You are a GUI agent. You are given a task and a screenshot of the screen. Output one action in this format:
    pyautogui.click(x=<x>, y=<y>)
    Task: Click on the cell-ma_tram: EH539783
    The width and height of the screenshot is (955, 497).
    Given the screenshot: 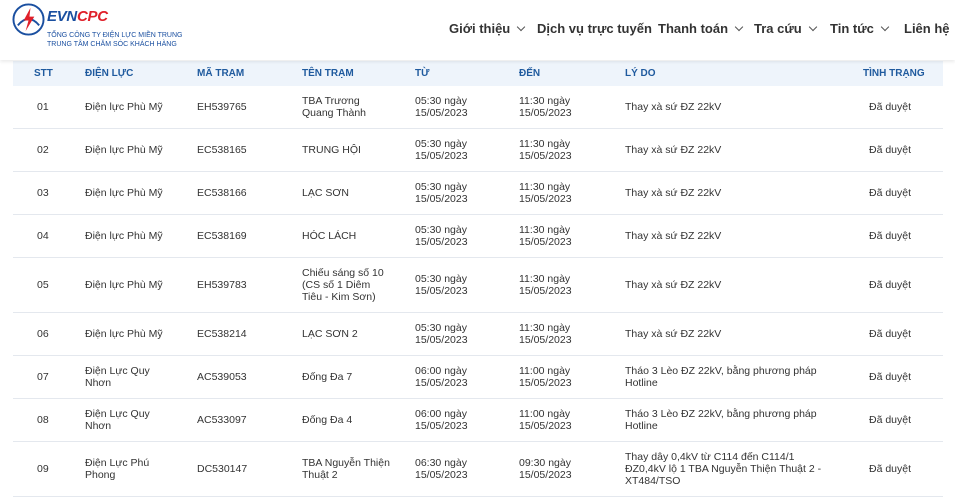 What is the action you would take?
    pyautogui.click(x=244, y=285)
    